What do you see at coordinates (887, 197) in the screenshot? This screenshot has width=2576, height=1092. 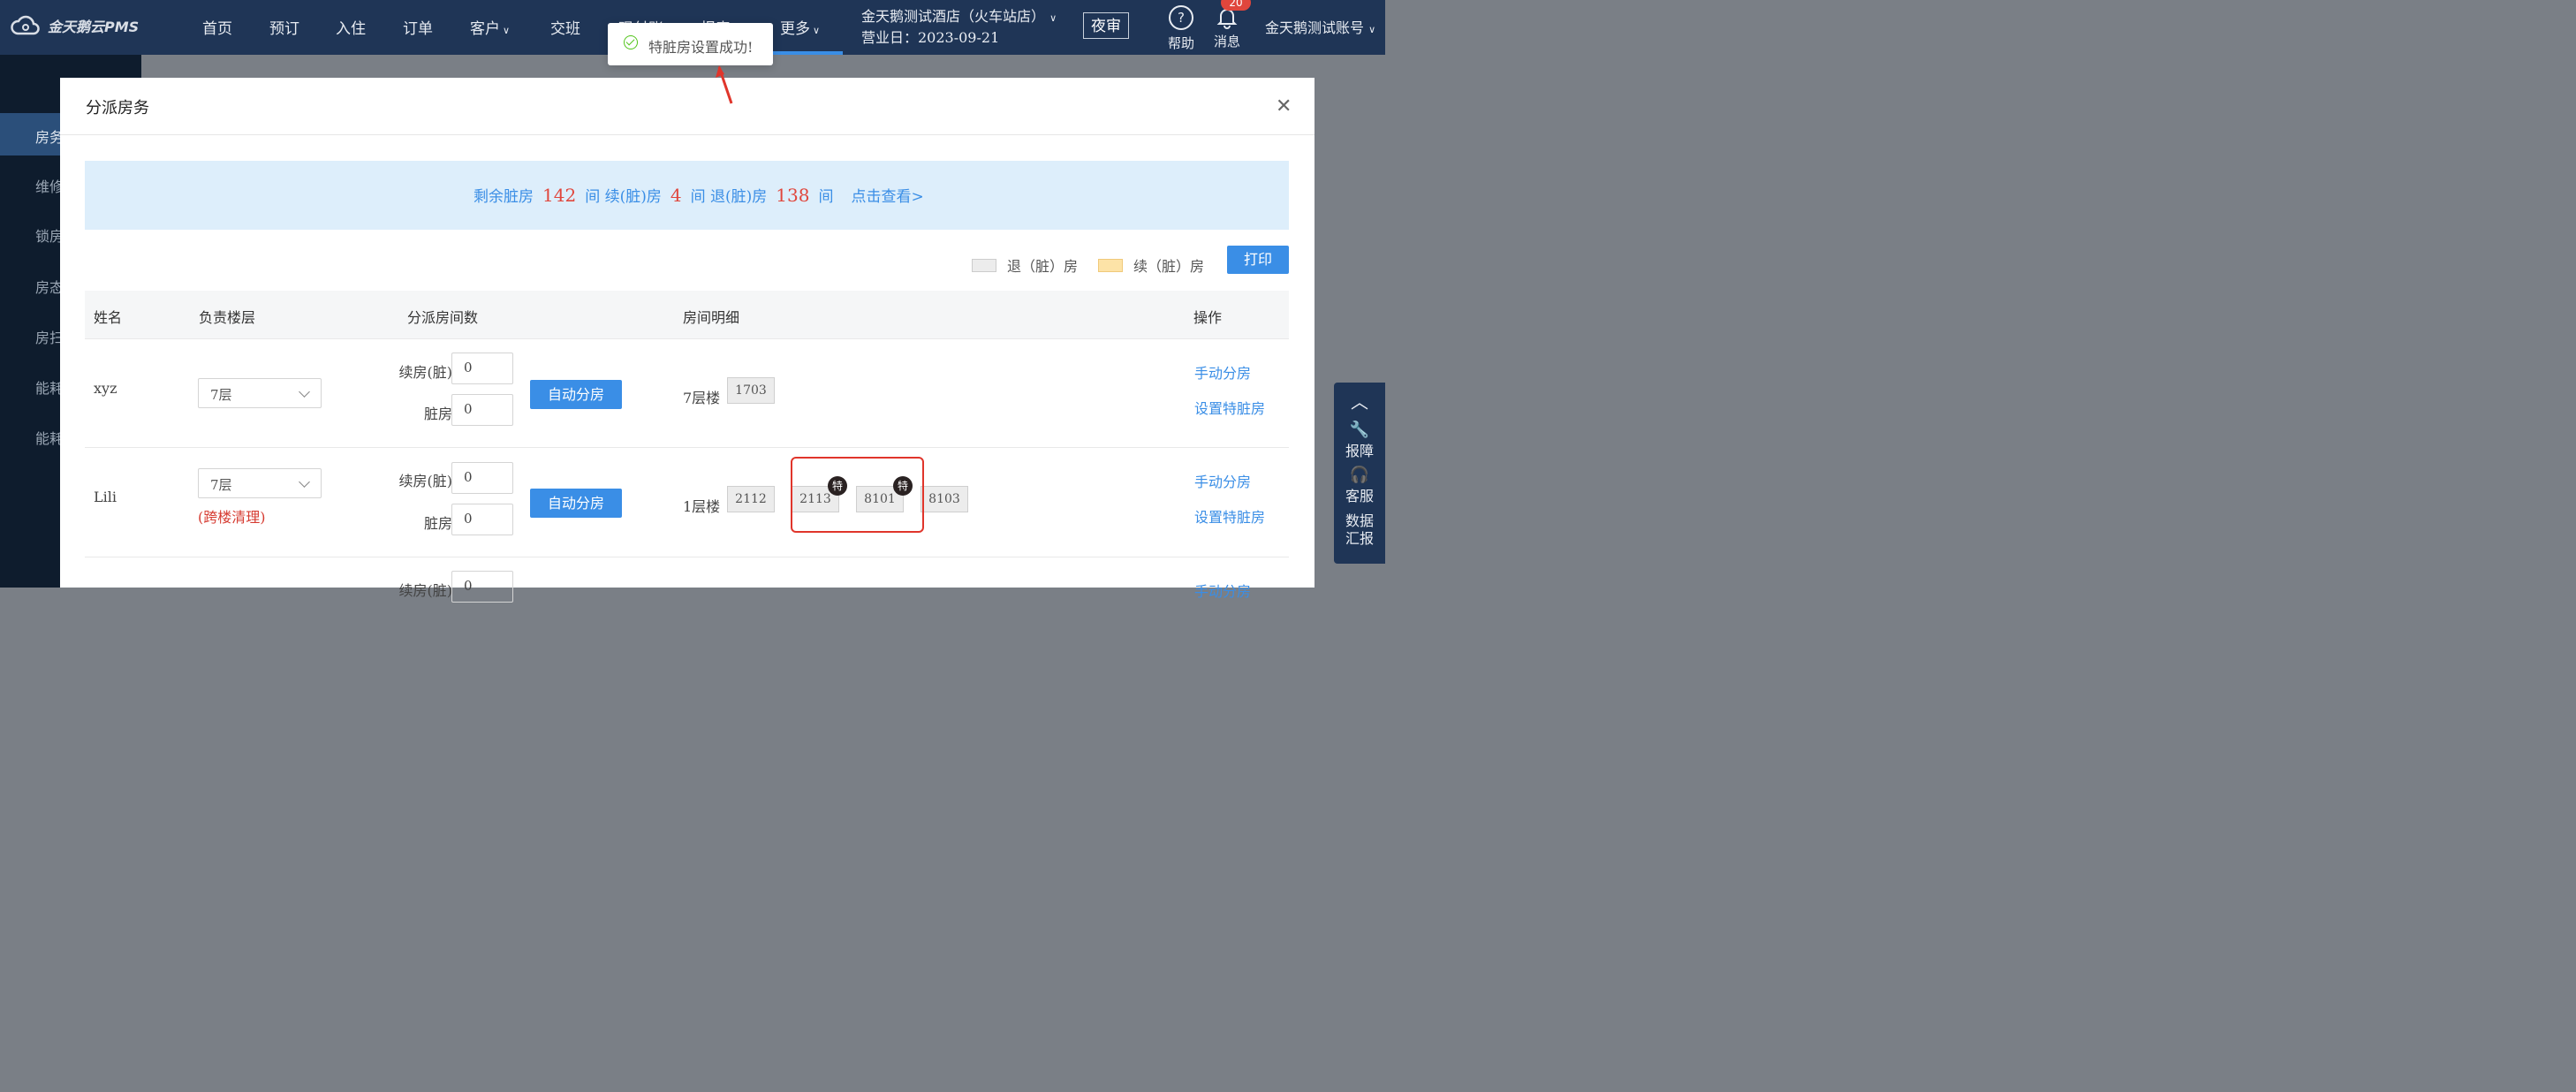 I see `view-details-link: 点击查看>` at bounding box center [887, 197].